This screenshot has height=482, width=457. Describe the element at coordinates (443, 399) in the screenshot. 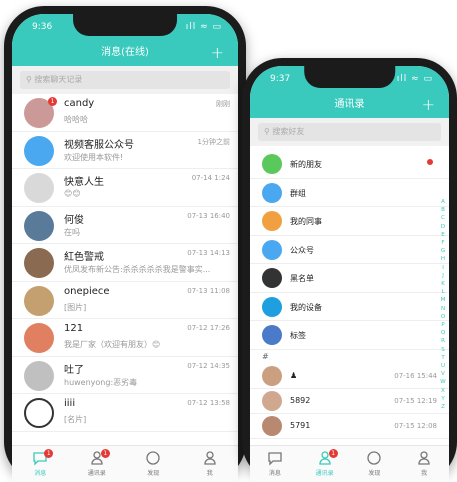

I see `alphabet-letter: Y` at that location.